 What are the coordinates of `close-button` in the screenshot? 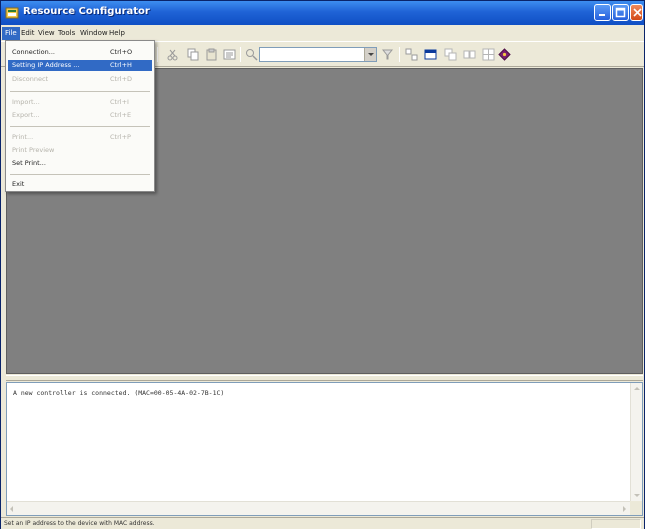 It's located at (636, 12).